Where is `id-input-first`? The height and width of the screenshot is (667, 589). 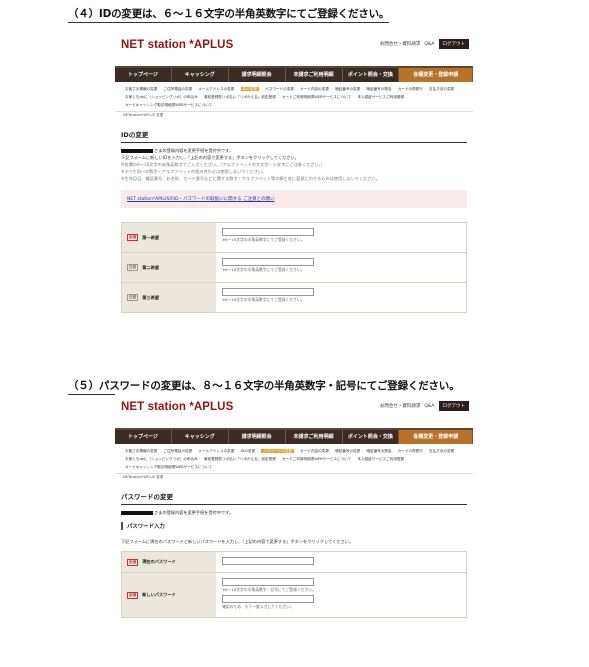 id-input-first is located at coordinates (268, 232).